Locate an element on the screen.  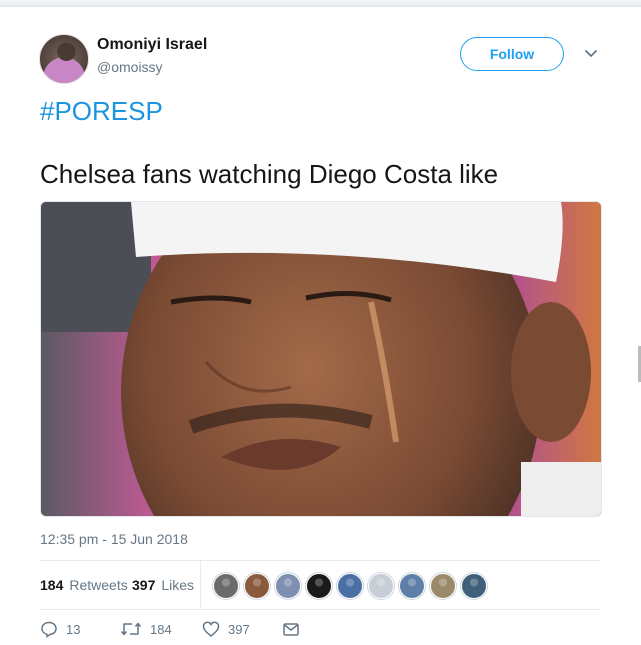
direct-message-action is located at coordinates (295, 629).